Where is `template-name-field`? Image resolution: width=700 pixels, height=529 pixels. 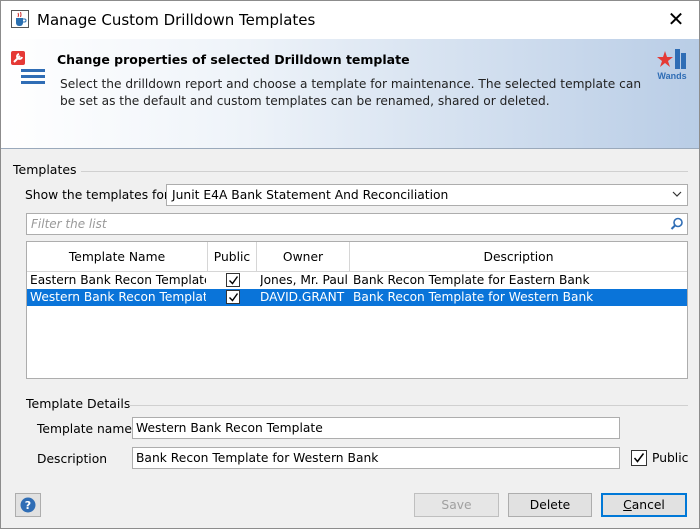 template-name-field is located at coordinates (376, 428).